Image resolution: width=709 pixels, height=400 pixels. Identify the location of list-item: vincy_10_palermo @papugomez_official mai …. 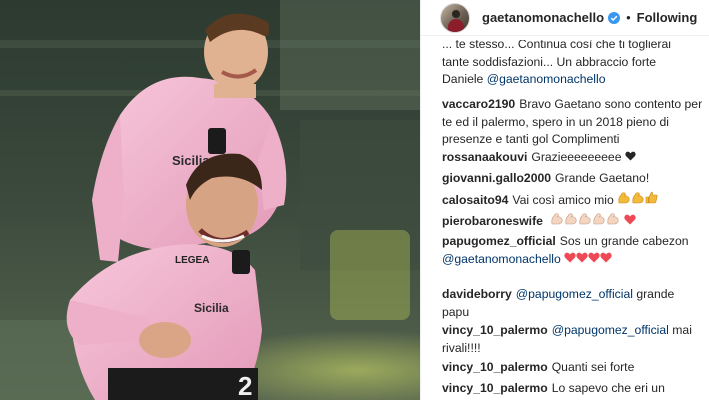
(573, 339).